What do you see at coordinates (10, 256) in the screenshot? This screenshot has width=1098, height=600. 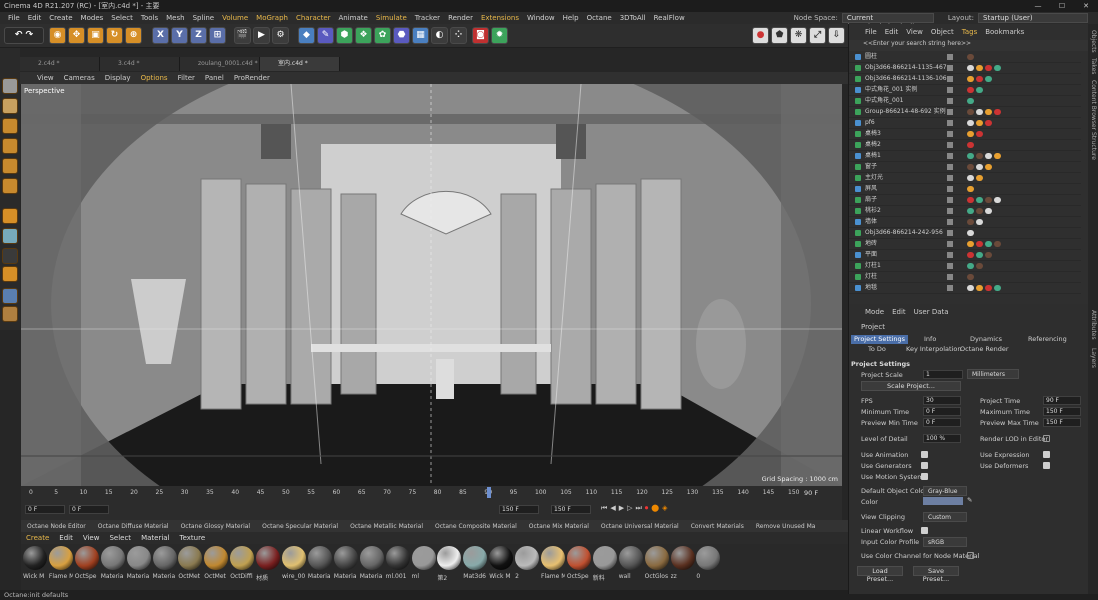 I see `snap-icon` at bounding box center [10, 256].